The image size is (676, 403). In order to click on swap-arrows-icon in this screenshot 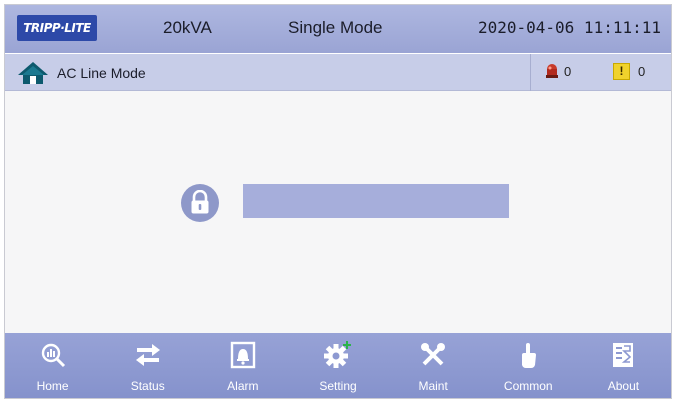, I will do `click(147, 355)`.